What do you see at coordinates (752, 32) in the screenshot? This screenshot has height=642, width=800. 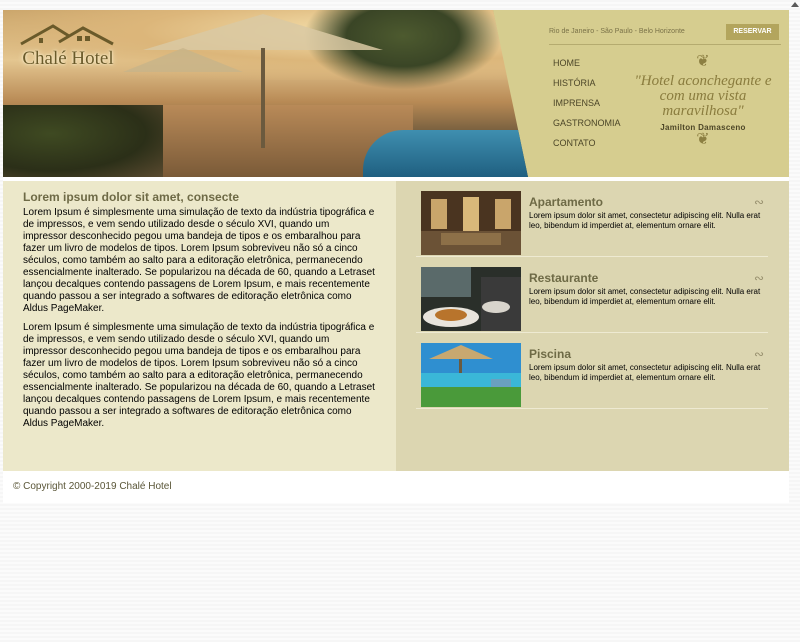 I see `reserve-button: RESERVAR` at bounding box center [752, 32].